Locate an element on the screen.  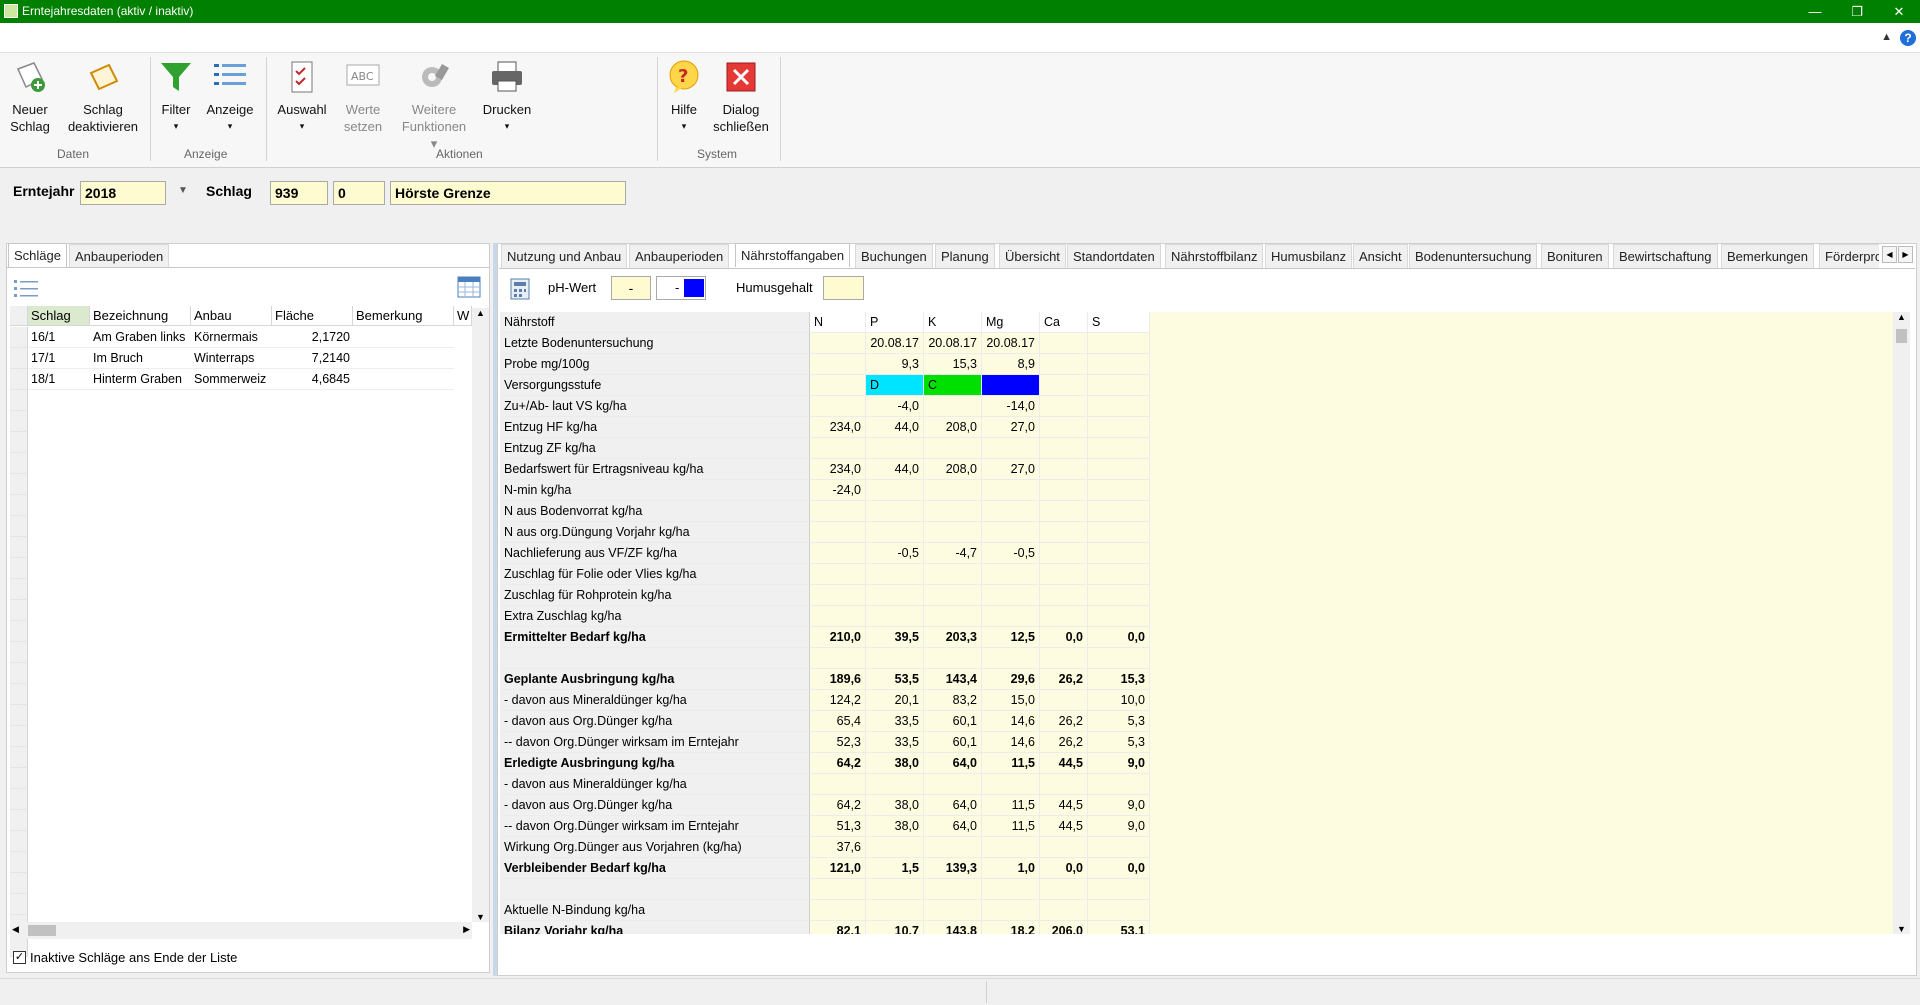
harvest-year-dropdown-icon: ▼ is located at coordinates (183, 190).